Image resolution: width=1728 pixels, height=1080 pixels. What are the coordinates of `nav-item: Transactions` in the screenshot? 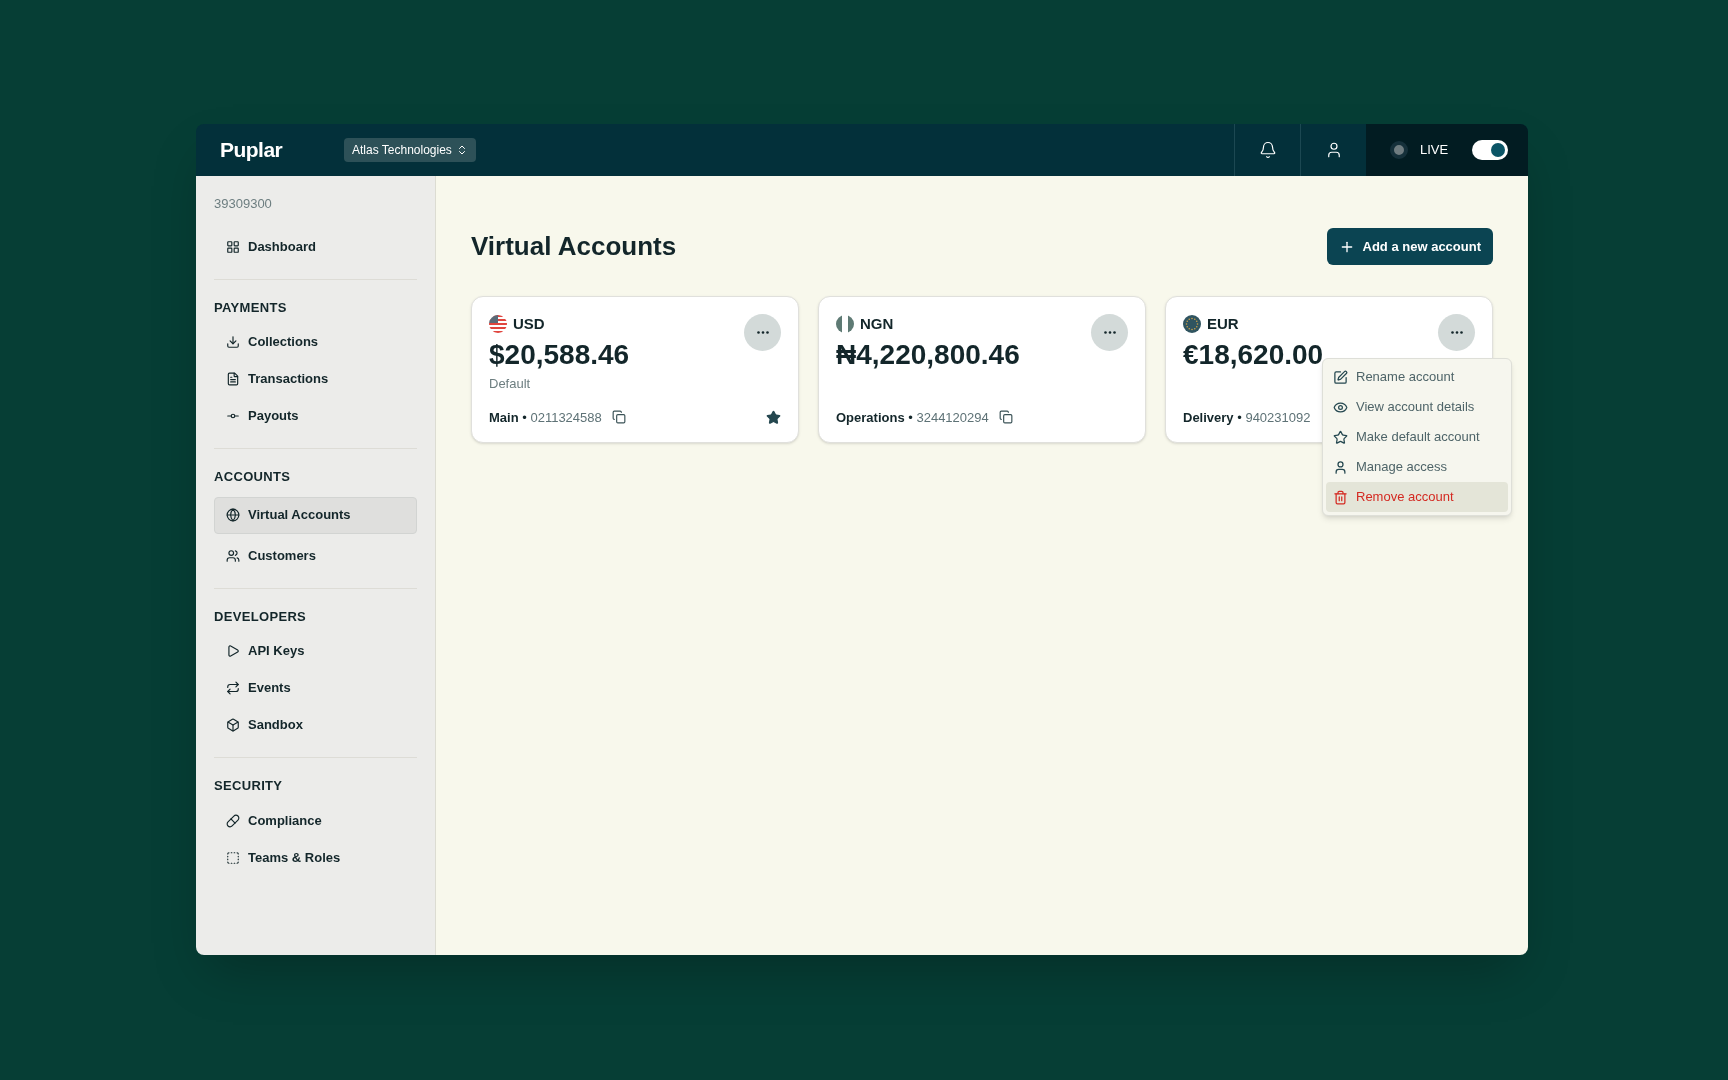 It's located at (315, 379).